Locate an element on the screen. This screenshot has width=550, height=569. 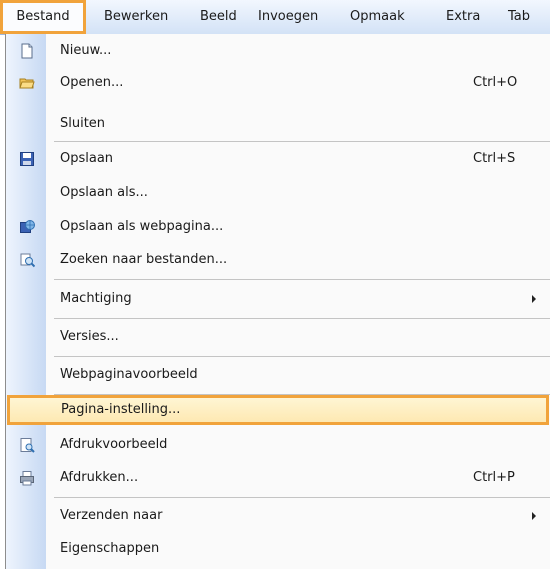
menu-opmaak: Opmaak is located at coordinates (377, 17).